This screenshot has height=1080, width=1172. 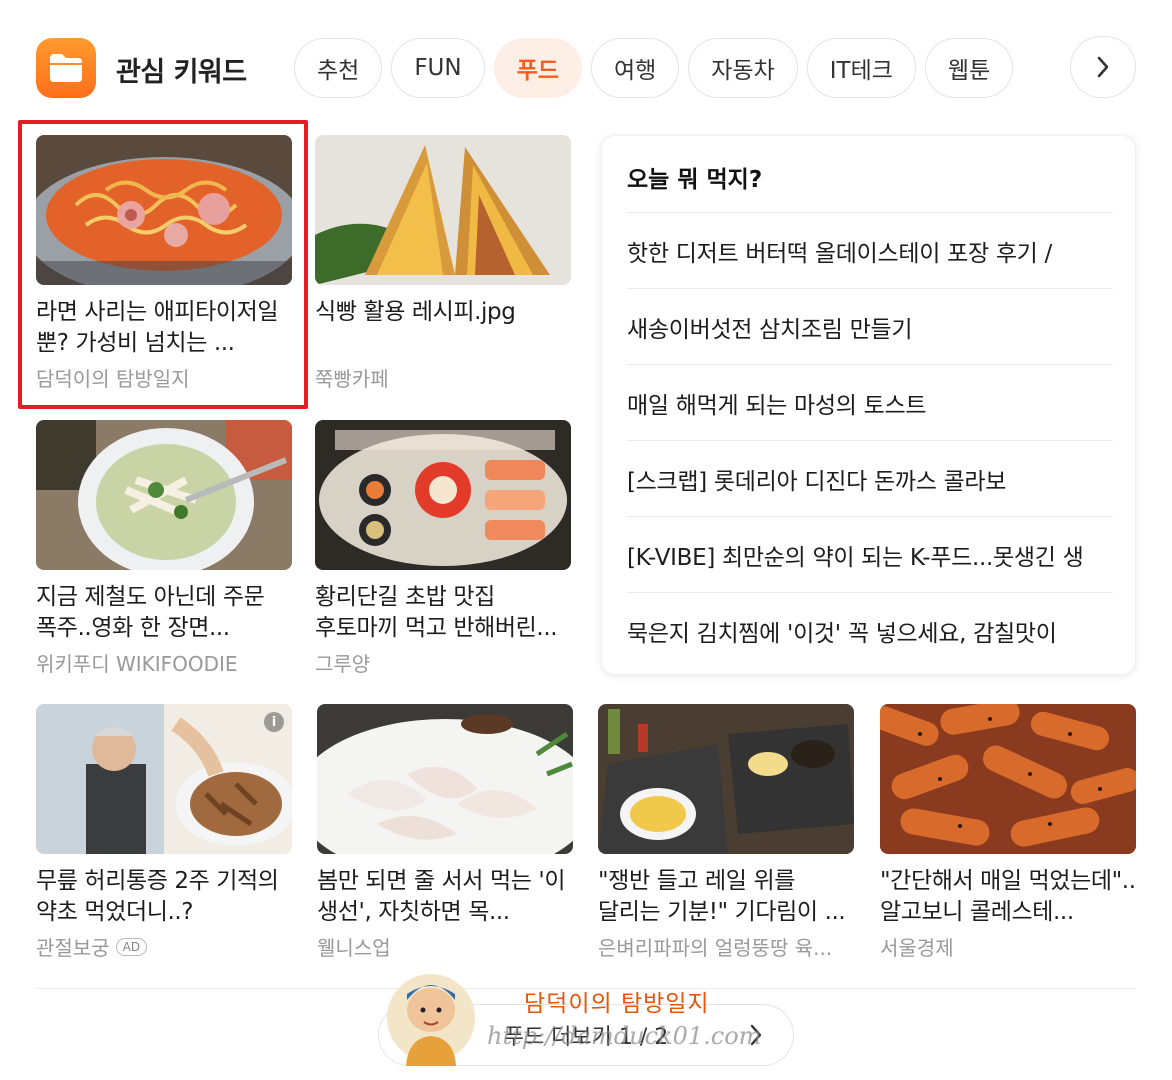 What do you see at coordinates (73, 948) in the screenshot?
I see `source-label: 관절보궁` at bounding box center [73, 948].